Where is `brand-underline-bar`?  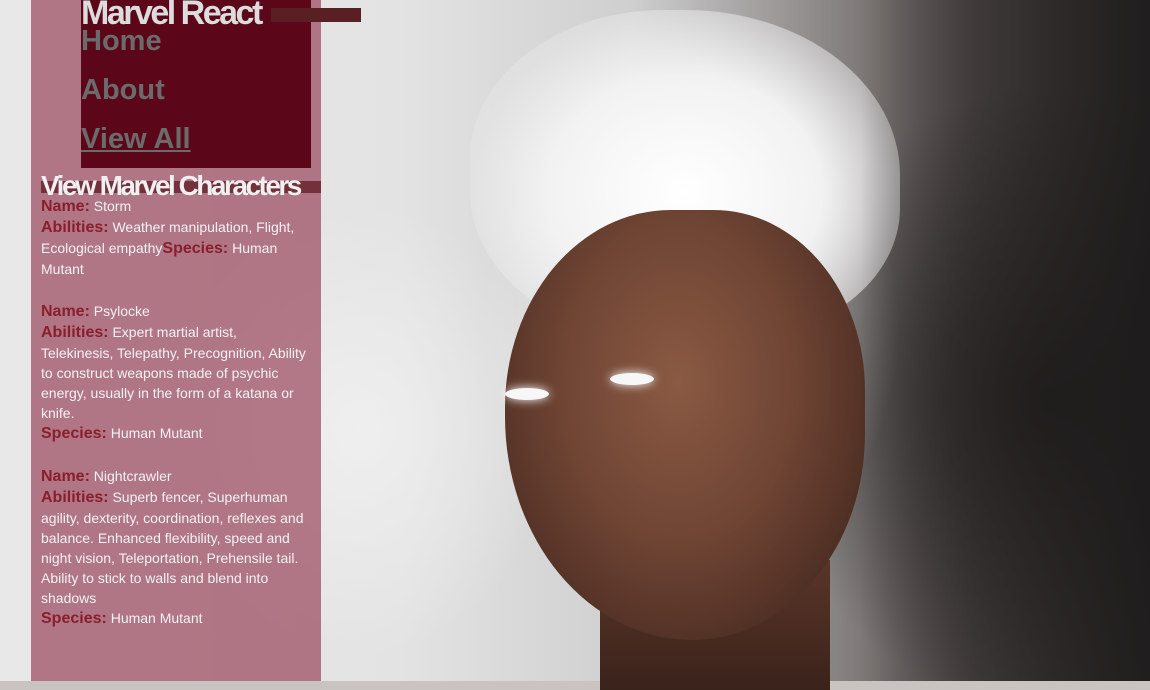
brand-underline-bar is located at coordinates (316, 15).